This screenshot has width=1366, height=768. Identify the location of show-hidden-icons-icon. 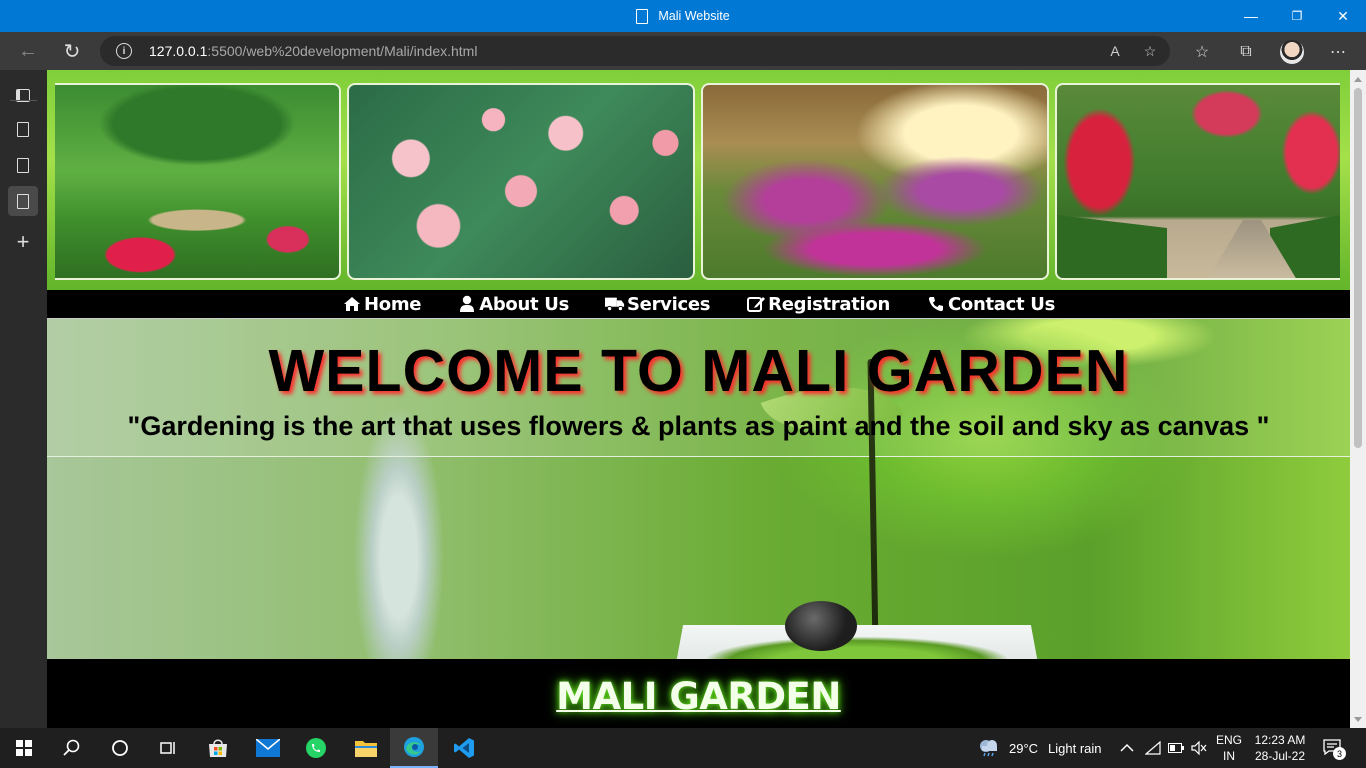
(1127, 748).